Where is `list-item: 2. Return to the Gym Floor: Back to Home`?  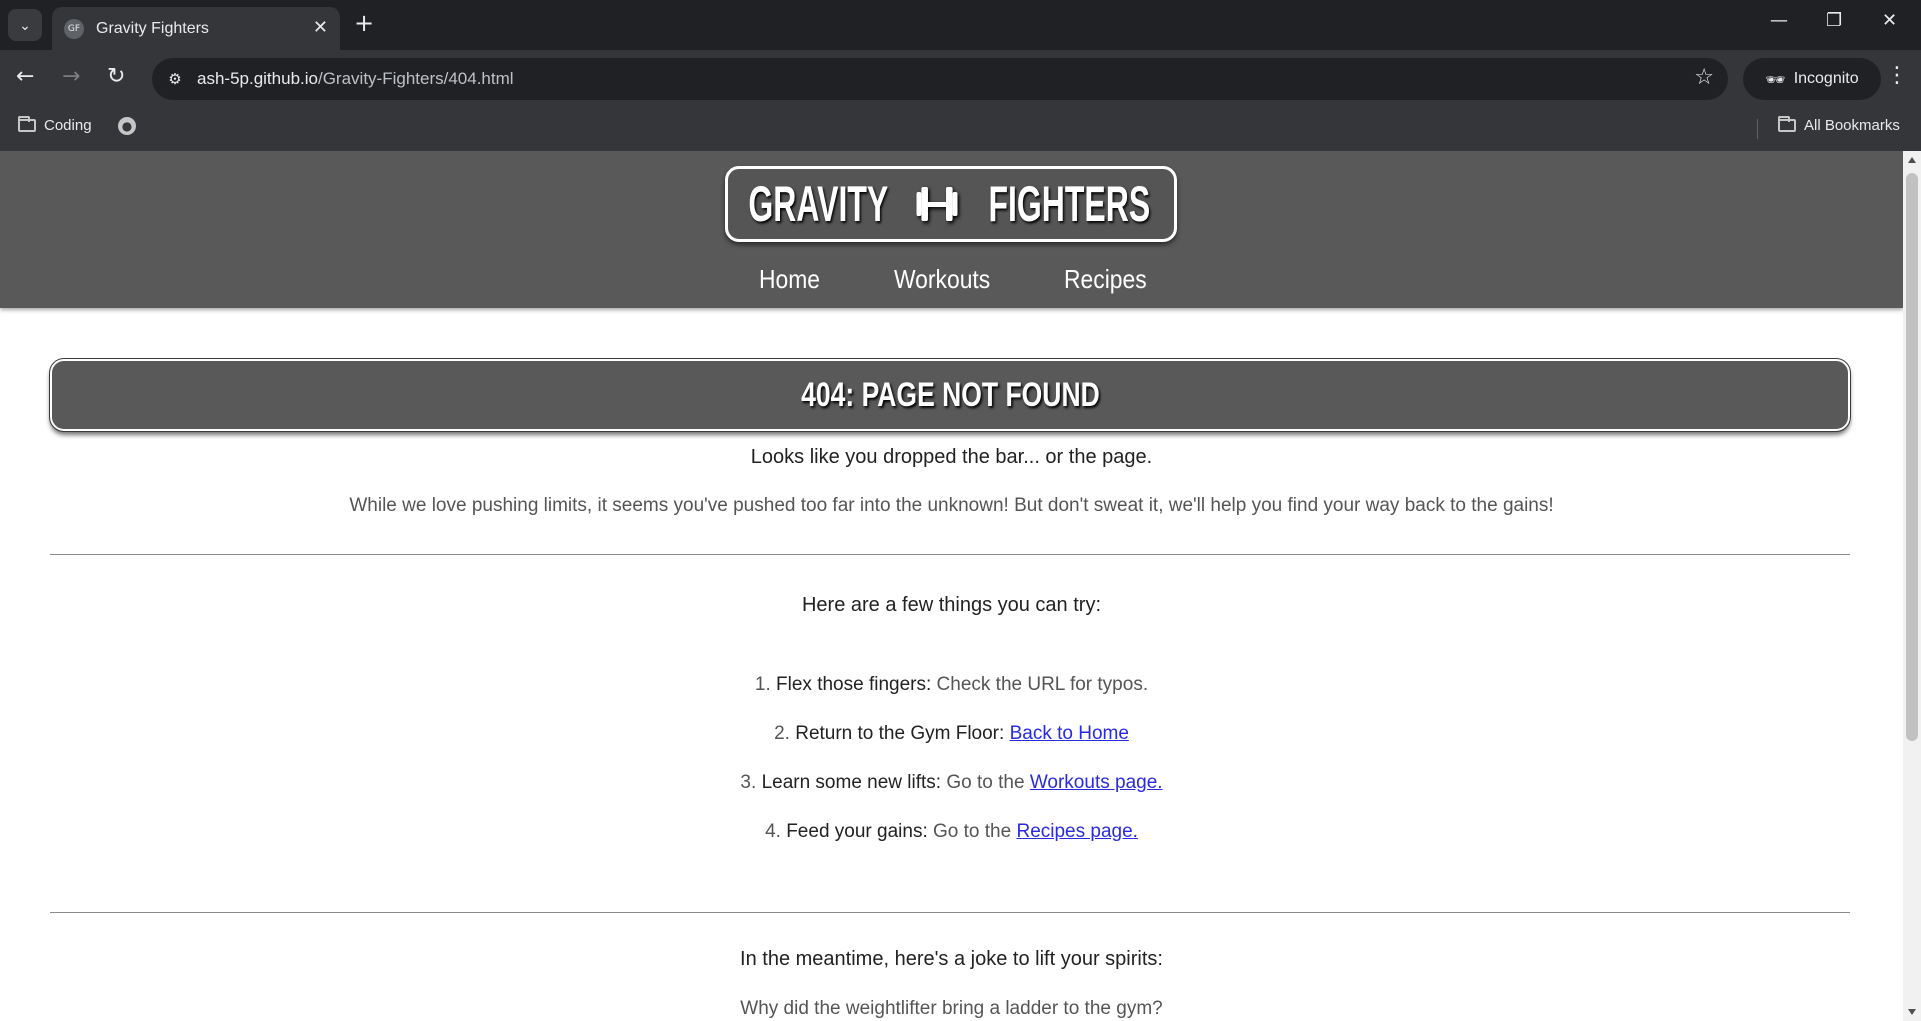 list-item: 2. Return to the Gym Floor: Back to Home is located at coordinates (951, 734).